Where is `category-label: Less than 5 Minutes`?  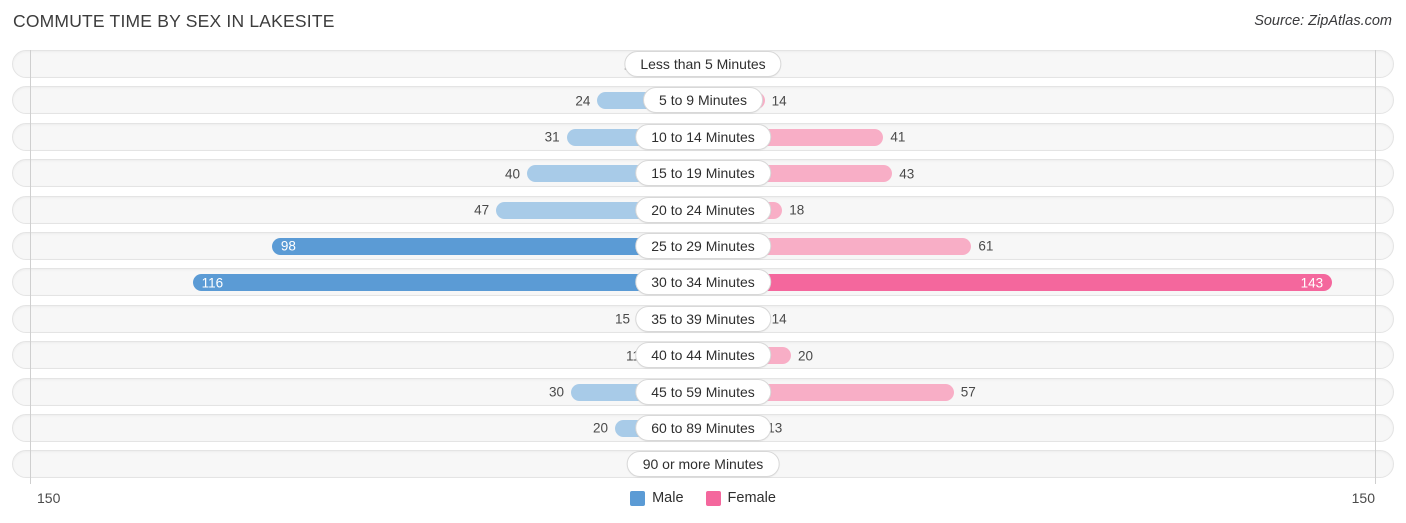 category-label: Less than 5 Minutes is located at coordinates (703, 64).